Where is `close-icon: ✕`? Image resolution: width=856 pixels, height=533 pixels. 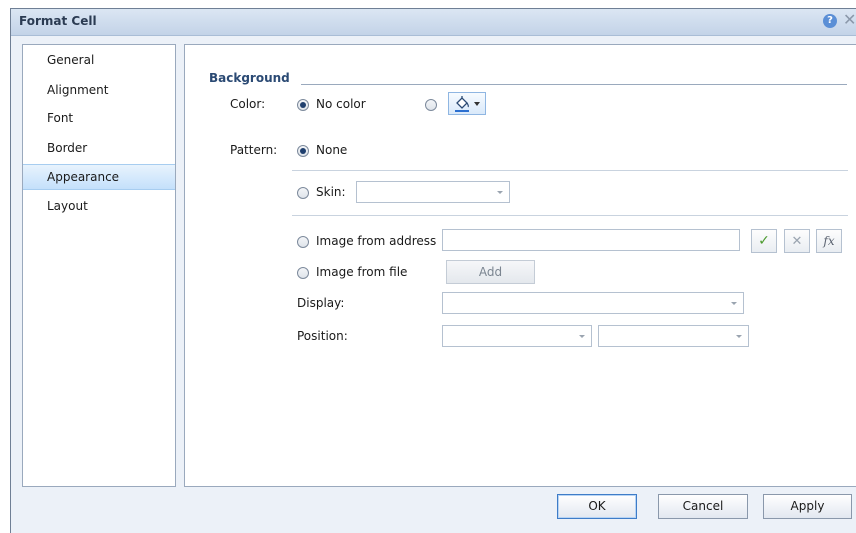 close-icon: ✕ is located at coordinates (849, 20).